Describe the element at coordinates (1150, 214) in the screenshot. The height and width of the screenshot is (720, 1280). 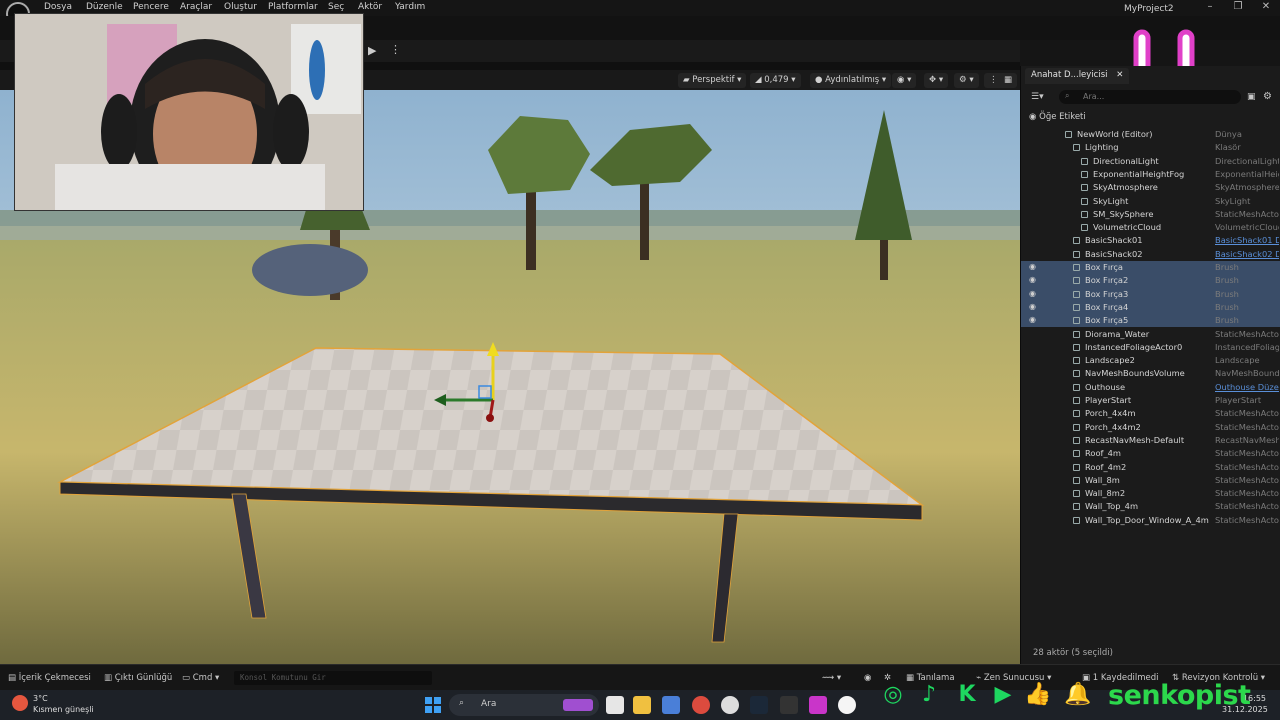
I see `outliner-row: SM_SkySphere StaticMeshActor` at that location.